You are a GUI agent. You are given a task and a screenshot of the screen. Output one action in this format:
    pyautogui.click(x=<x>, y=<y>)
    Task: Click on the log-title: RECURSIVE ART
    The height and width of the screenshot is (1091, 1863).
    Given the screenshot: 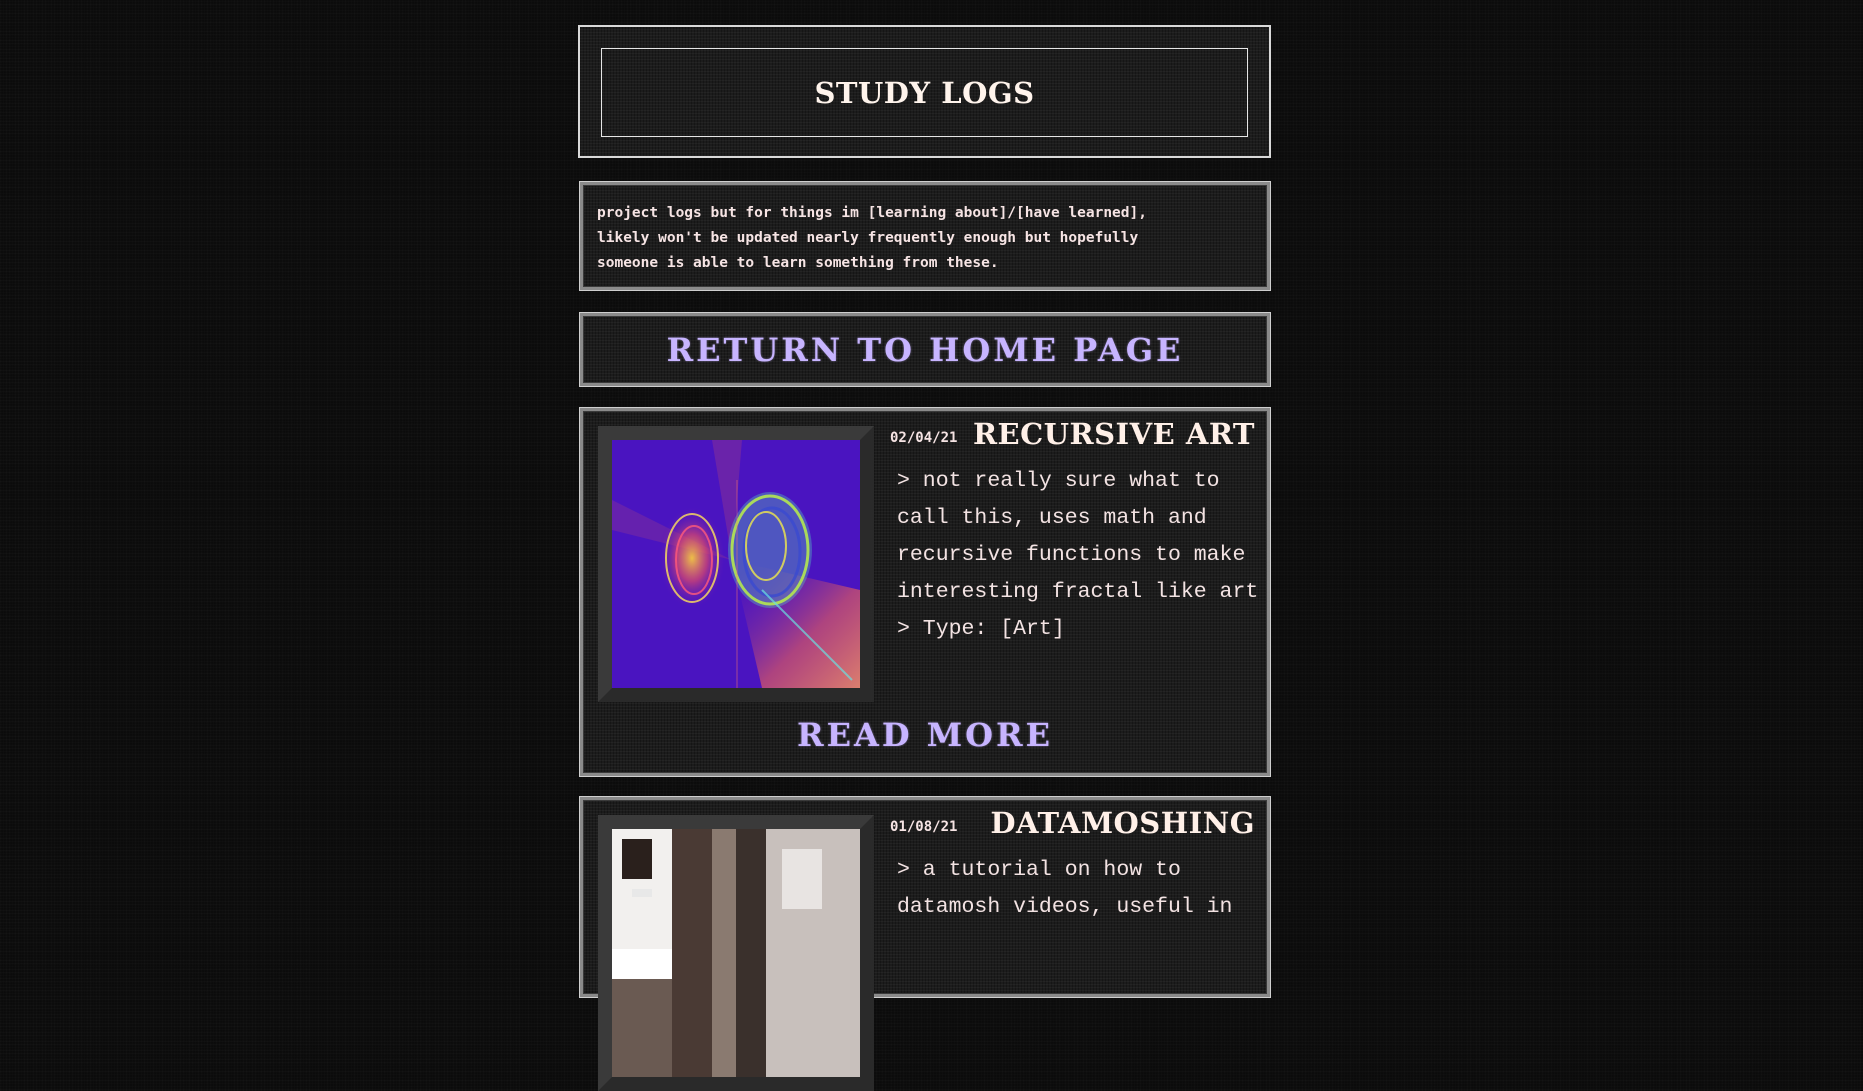 What is the action you would take?
    pyautogui.click(x=1113, y=434)
    